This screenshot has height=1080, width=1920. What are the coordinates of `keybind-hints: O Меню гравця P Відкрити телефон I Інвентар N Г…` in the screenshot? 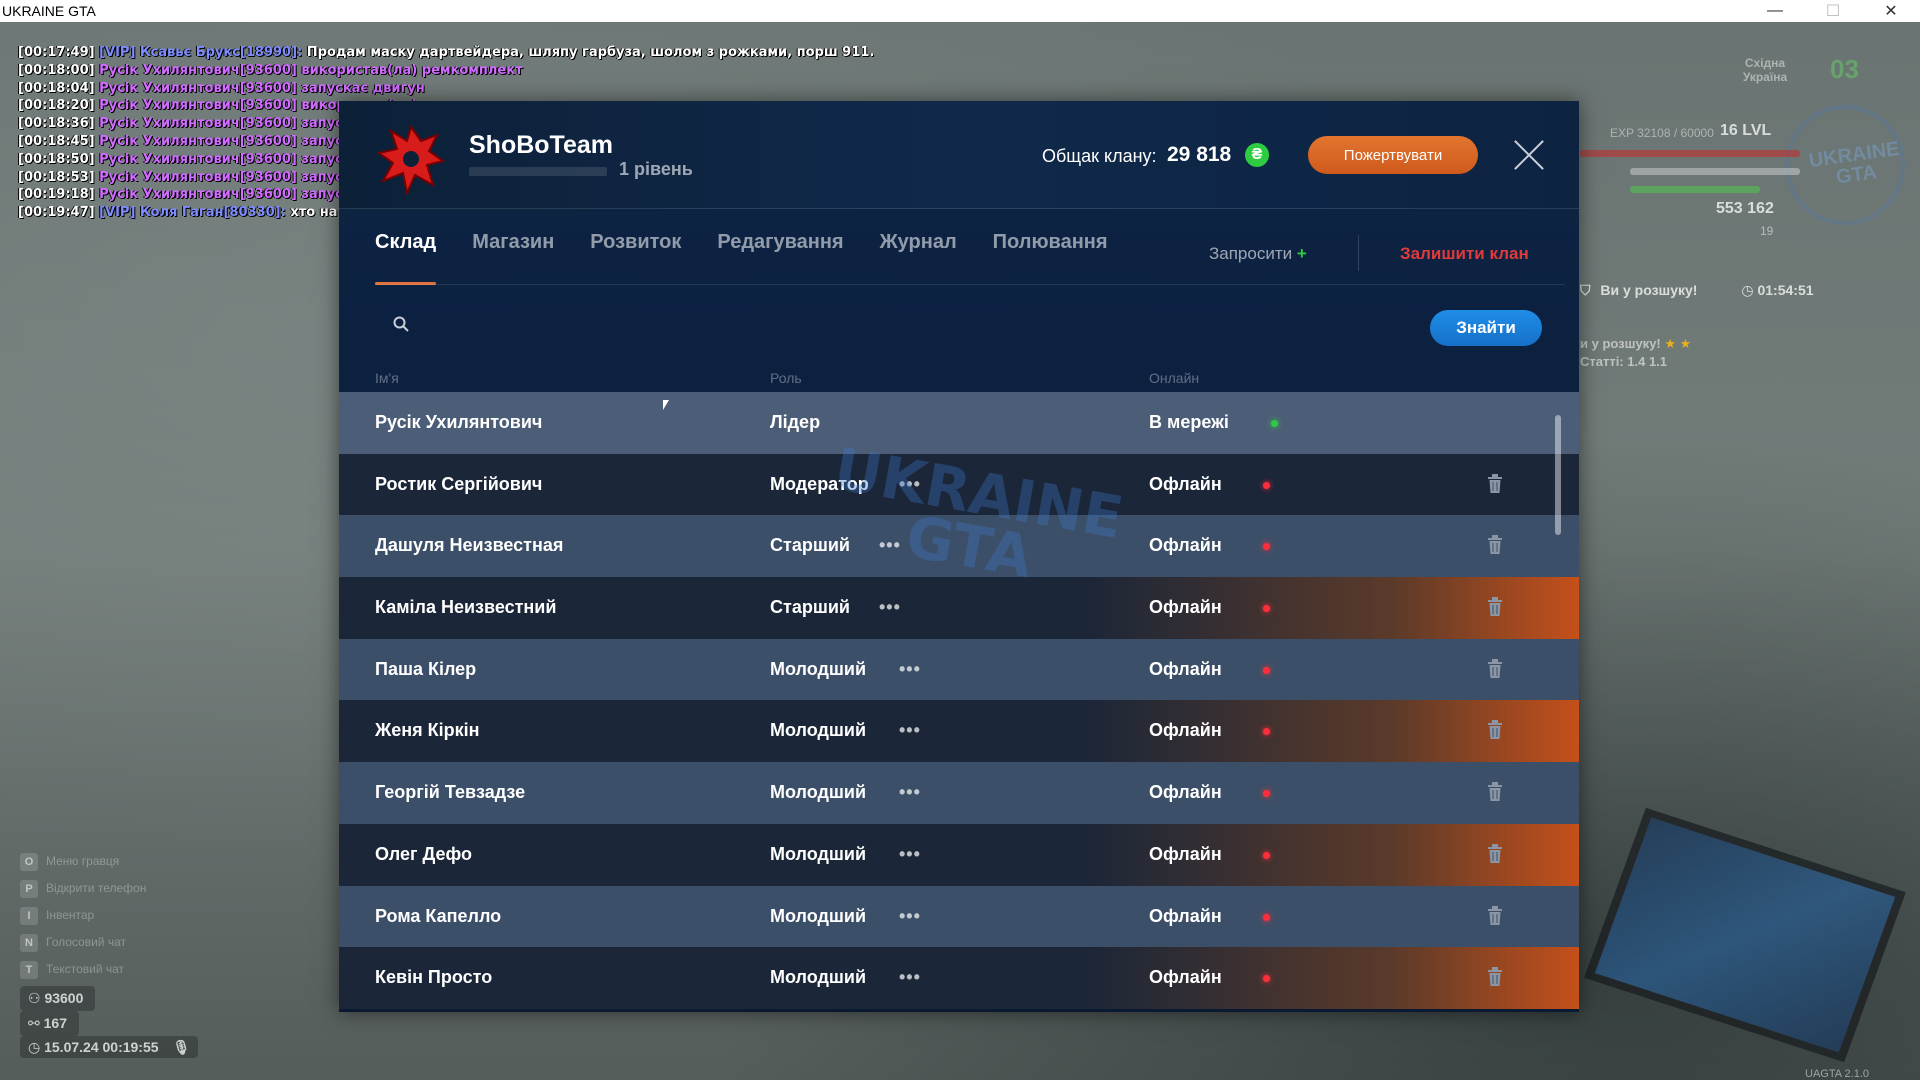 It's located at (83, 915).